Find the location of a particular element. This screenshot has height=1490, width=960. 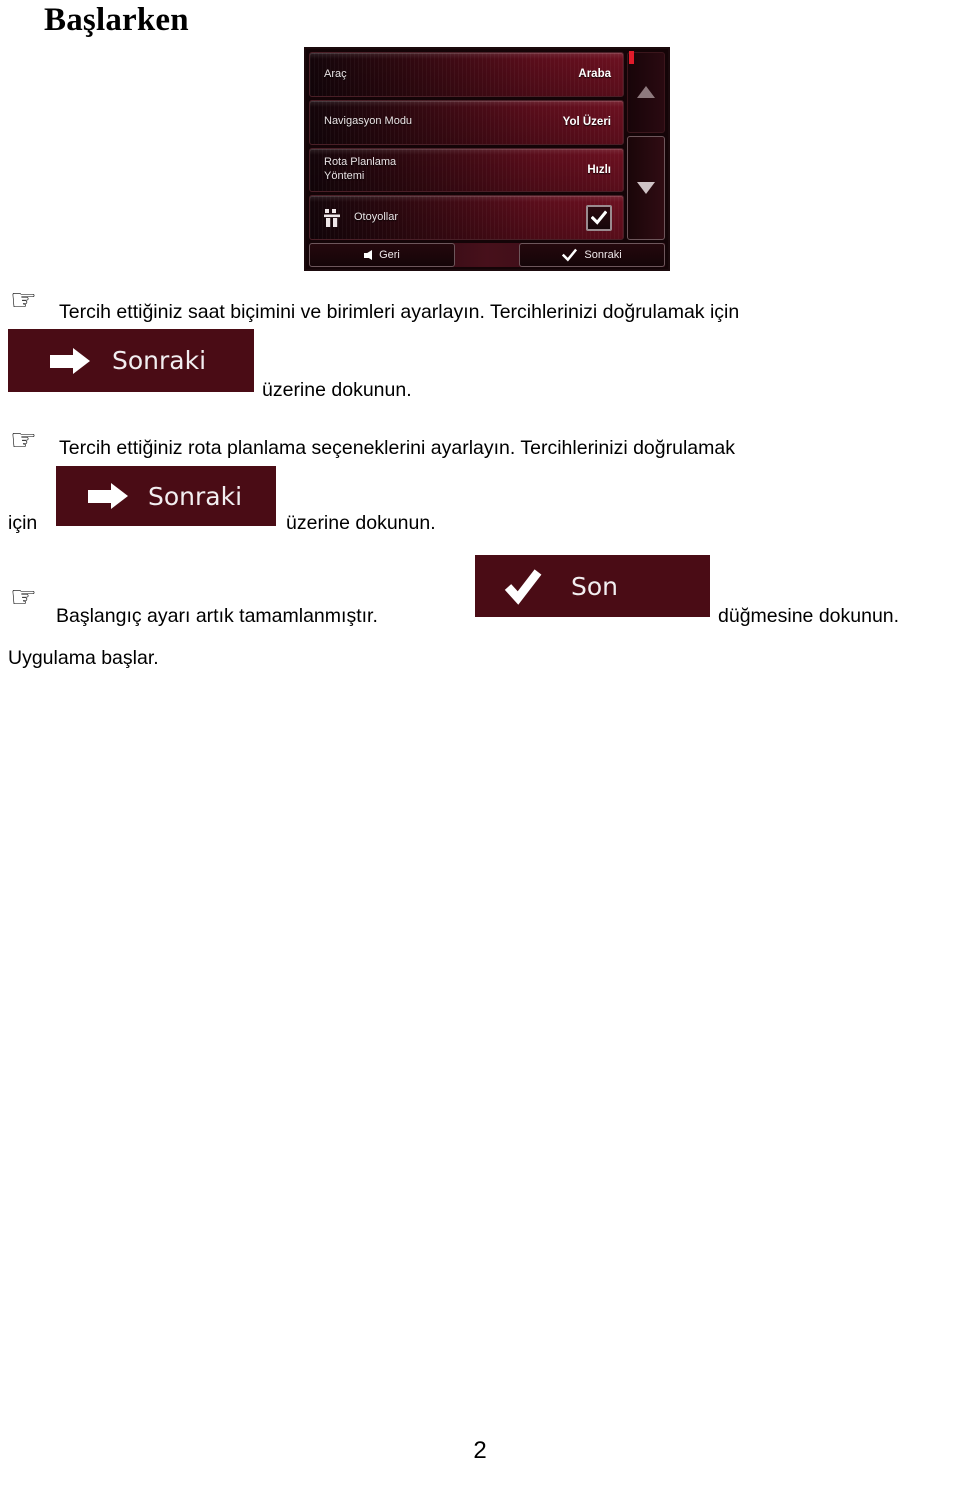

settings-row-value: Araba is located at coordinates (594, 74).